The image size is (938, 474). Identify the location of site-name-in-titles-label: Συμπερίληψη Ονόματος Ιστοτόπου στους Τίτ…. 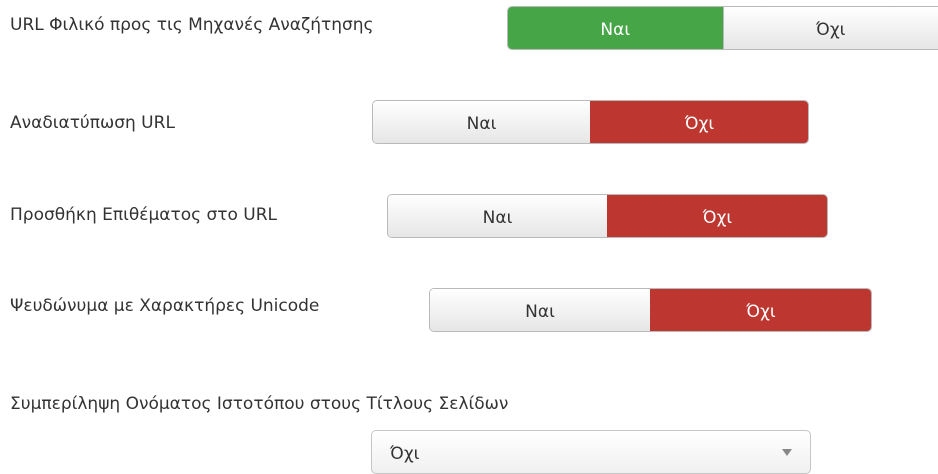
(259, 404).